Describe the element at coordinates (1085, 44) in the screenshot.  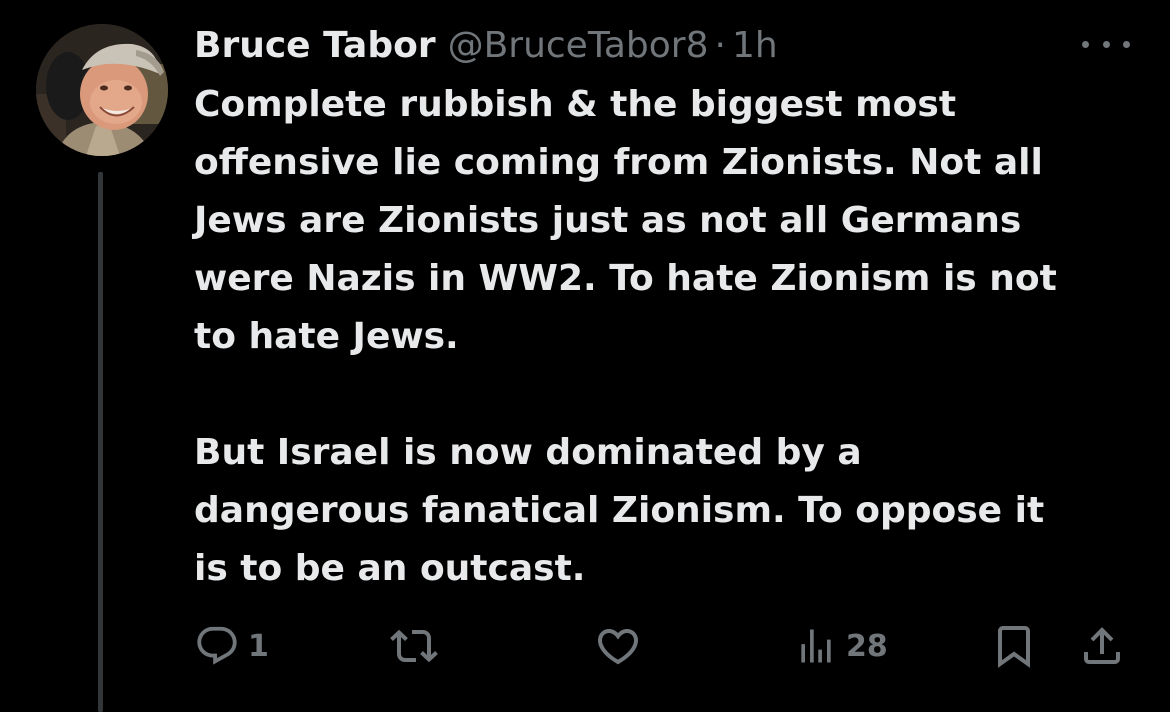
I see `more-horizontal-icon` at that location.